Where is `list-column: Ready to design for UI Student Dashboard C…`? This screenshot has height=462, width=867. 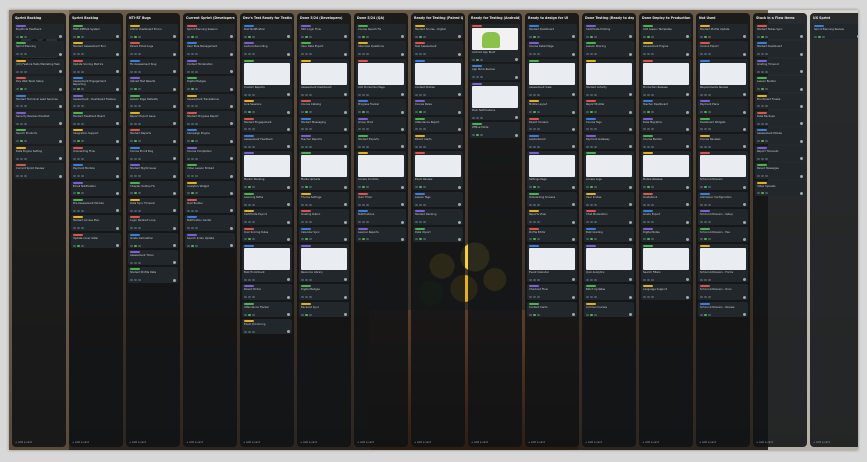 list-column: Ready to design for UI Student Dashboard C… is located at coordinates (552, 230).